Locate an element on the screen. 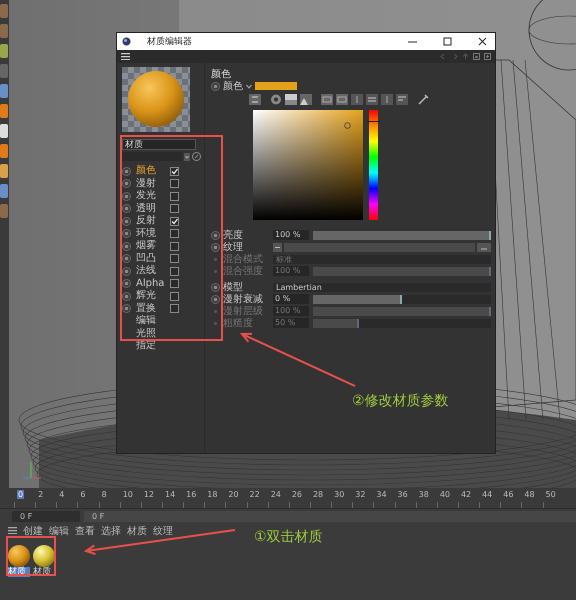 The image size is (576, 600). color-picker-field is located at coordinates (308, 165).